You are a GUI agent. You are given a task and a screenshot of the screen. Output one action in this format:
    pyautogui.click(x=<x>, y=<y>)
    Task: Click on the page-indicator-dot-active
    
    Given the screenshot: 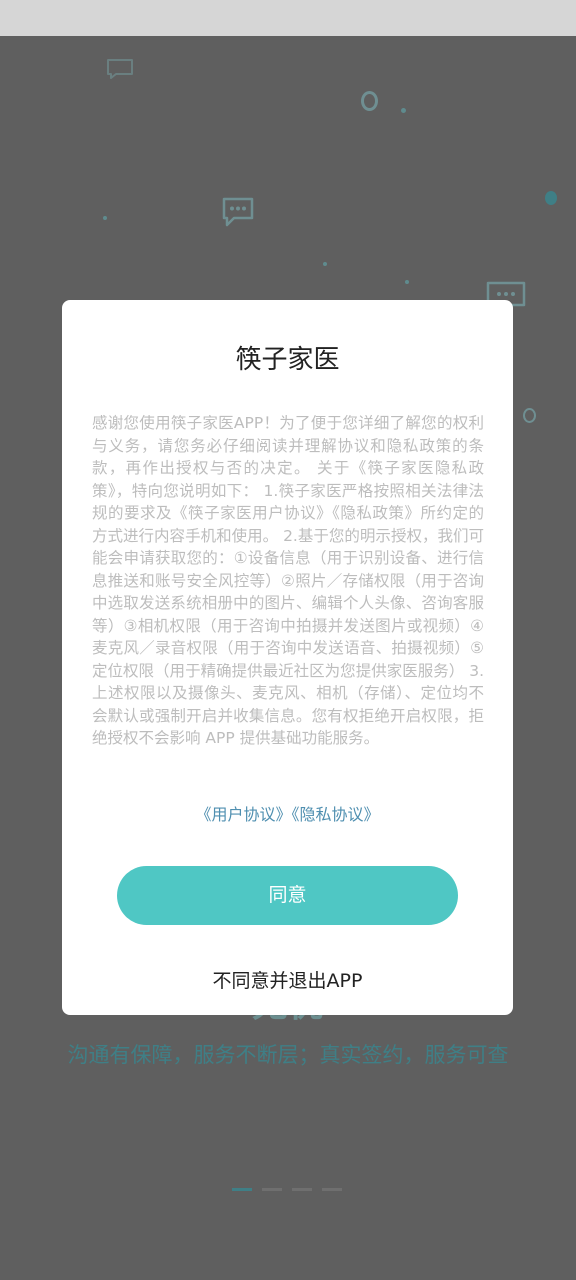 What is the action you would take?
    pyautogui.click(x=242, y=1189)
    